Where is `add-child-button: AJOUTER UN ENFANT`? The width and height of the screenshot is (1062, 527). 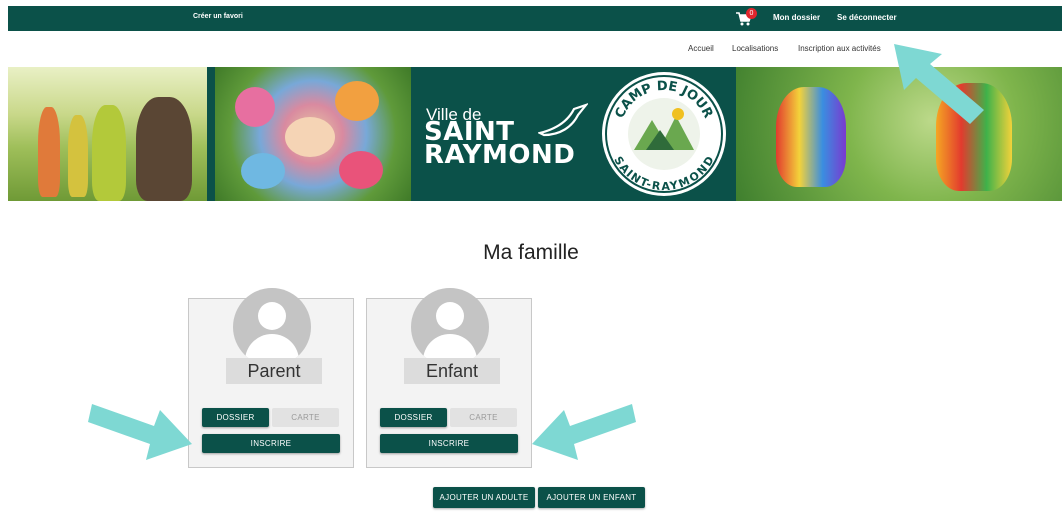 add-child-button: AJOUTER UN ENFANT is located at coordinates (591, 497).